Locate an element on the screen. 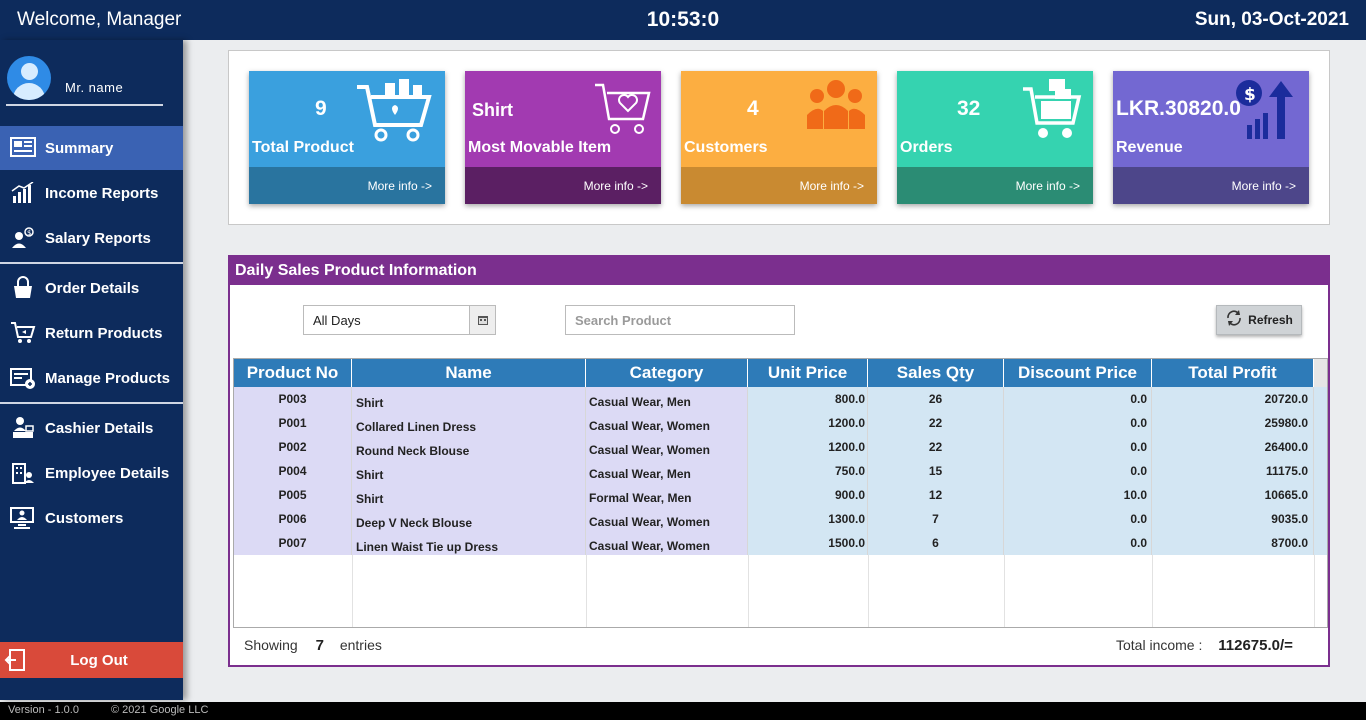 Image resolution: width=1366 pixels, height=720 pixels. entries-summary: Showing 7 entries is located at coordinates (313, 645).